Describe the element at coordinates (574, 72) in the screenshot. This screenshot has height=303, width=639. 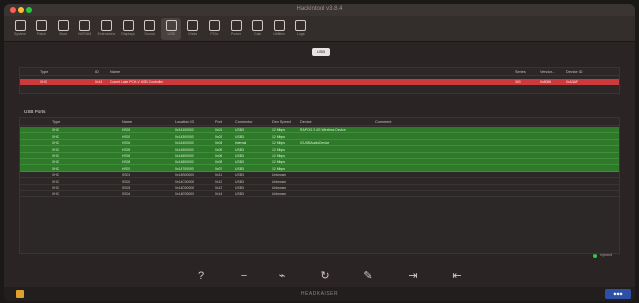
I see `column-header: Device ID` at that location.